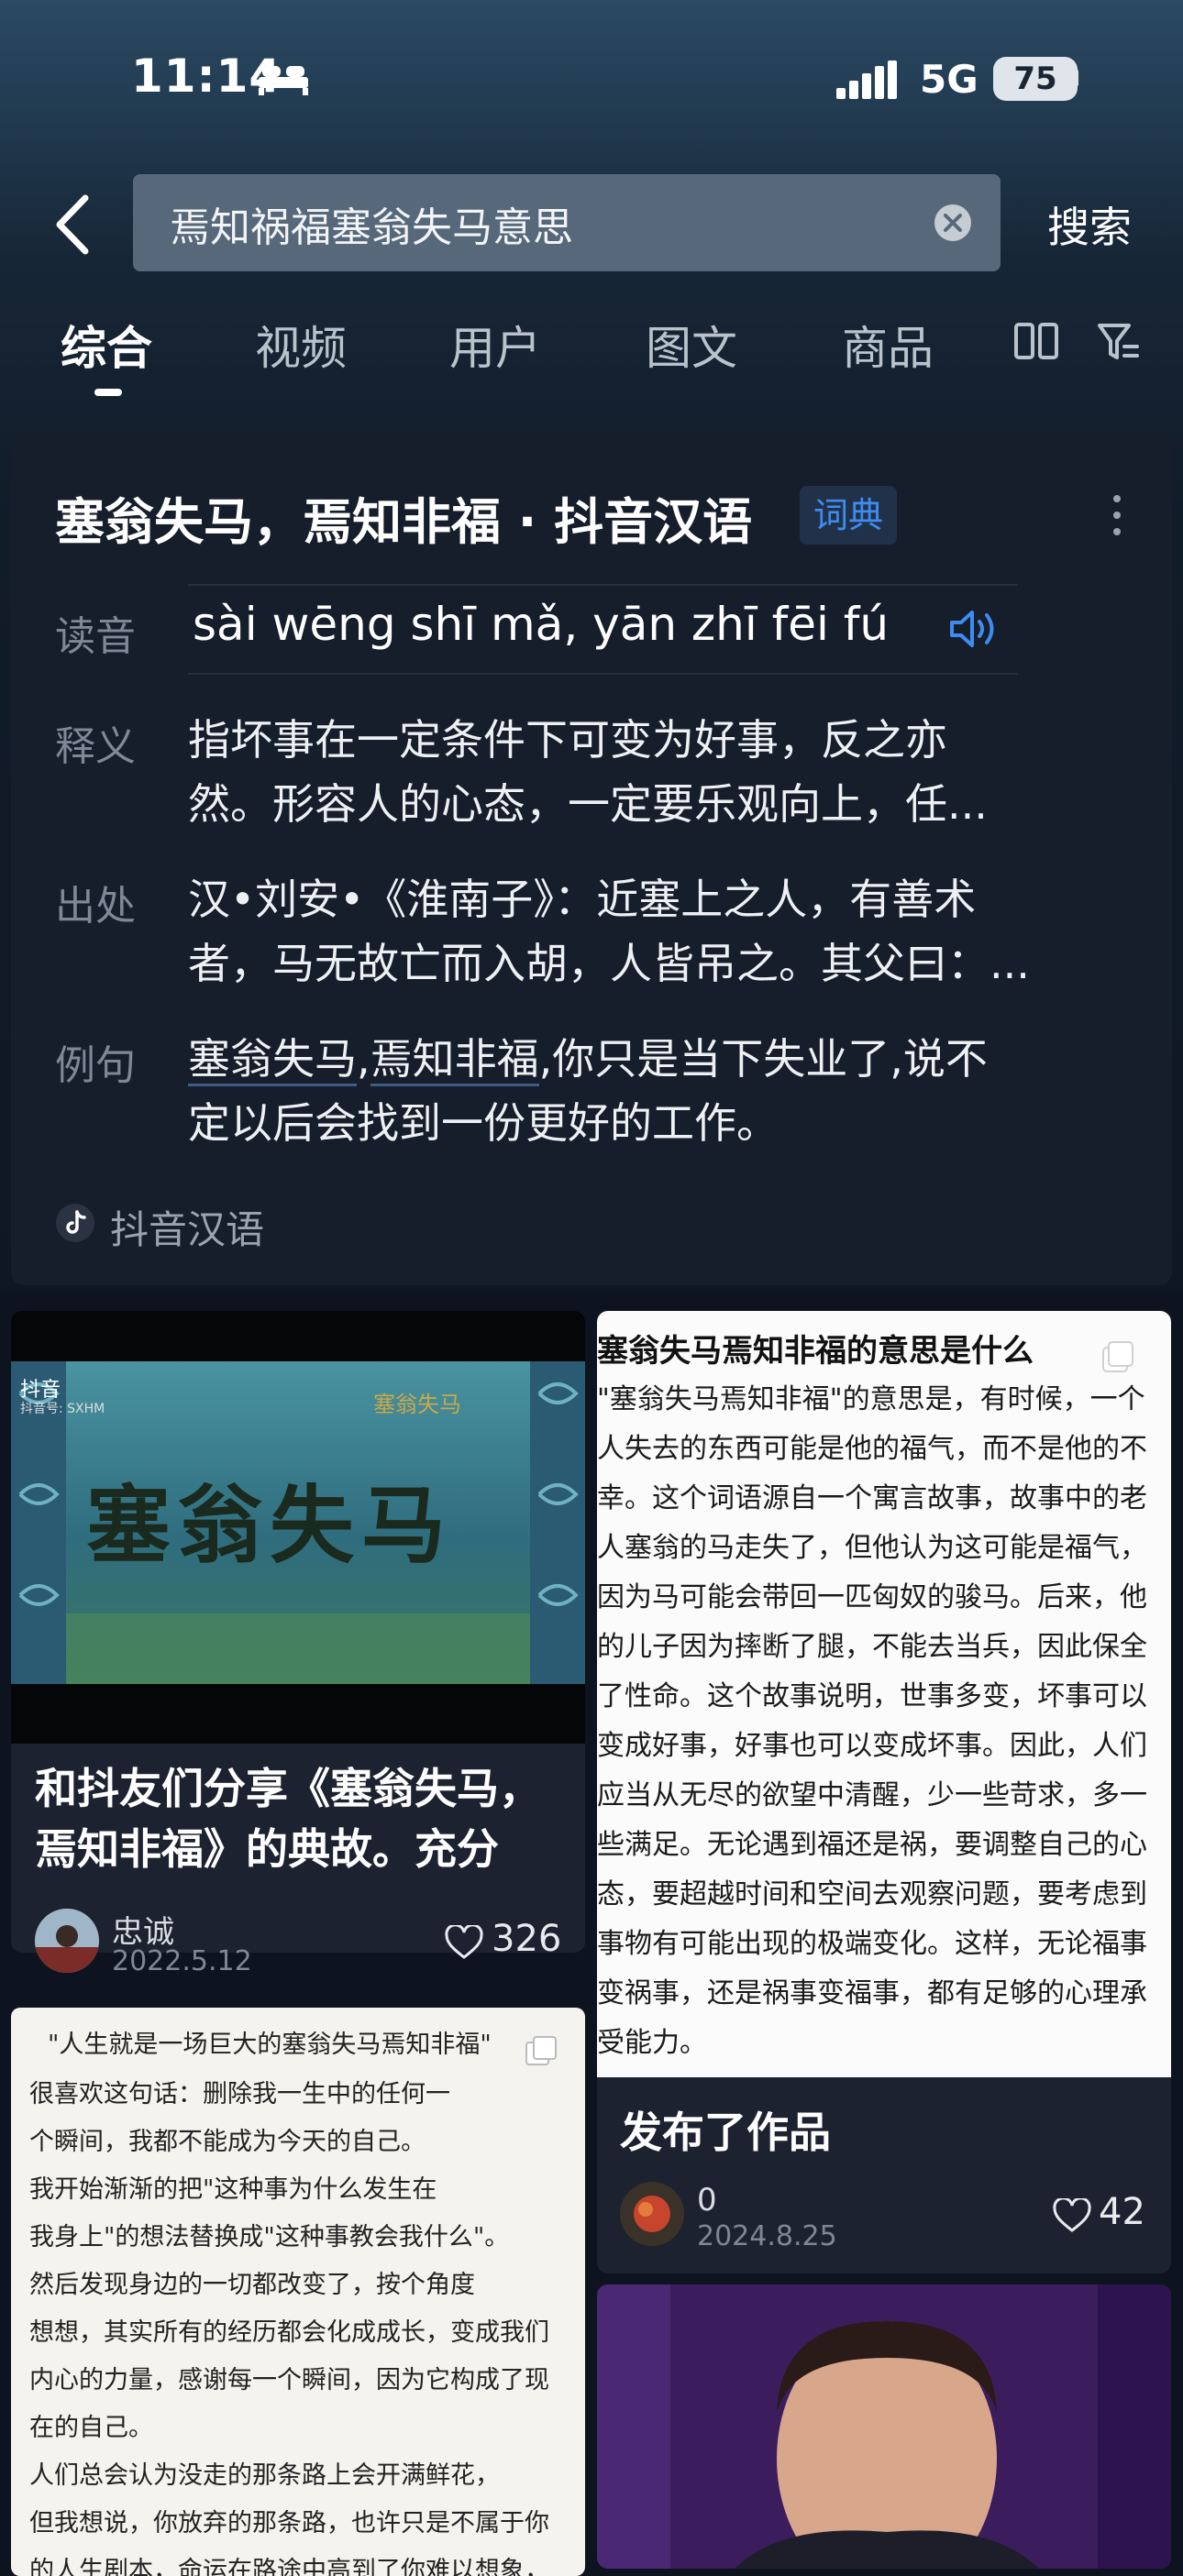 The image size is (1183, 2576). Describe the element at coordinates (95, 1065) in the screenshot. I see `example-label: 例句` at that location.